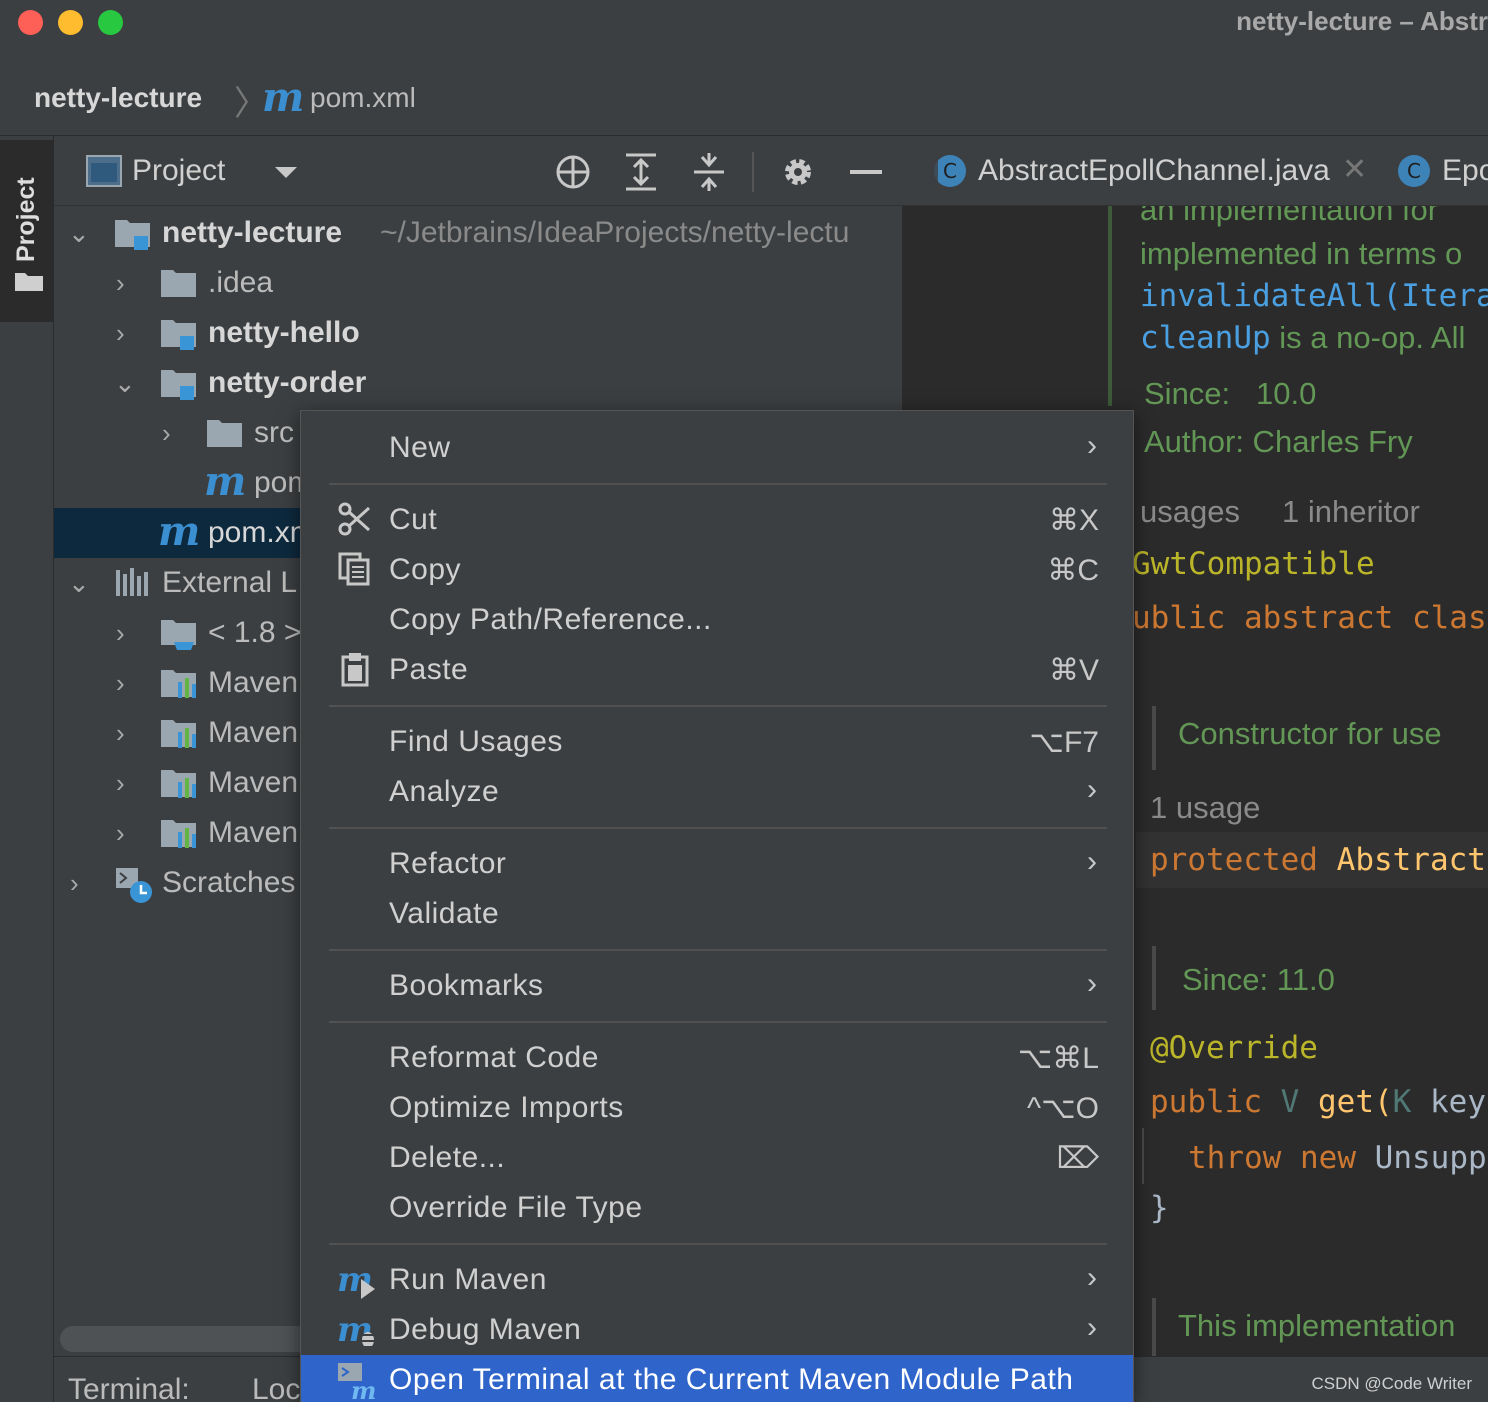 The width and height of the screenshot is (1488, 1402). What do you see at coordinates (866, 172) in the screenshot?
I see `hide-panel-icon` at bounding box center [866, 172].